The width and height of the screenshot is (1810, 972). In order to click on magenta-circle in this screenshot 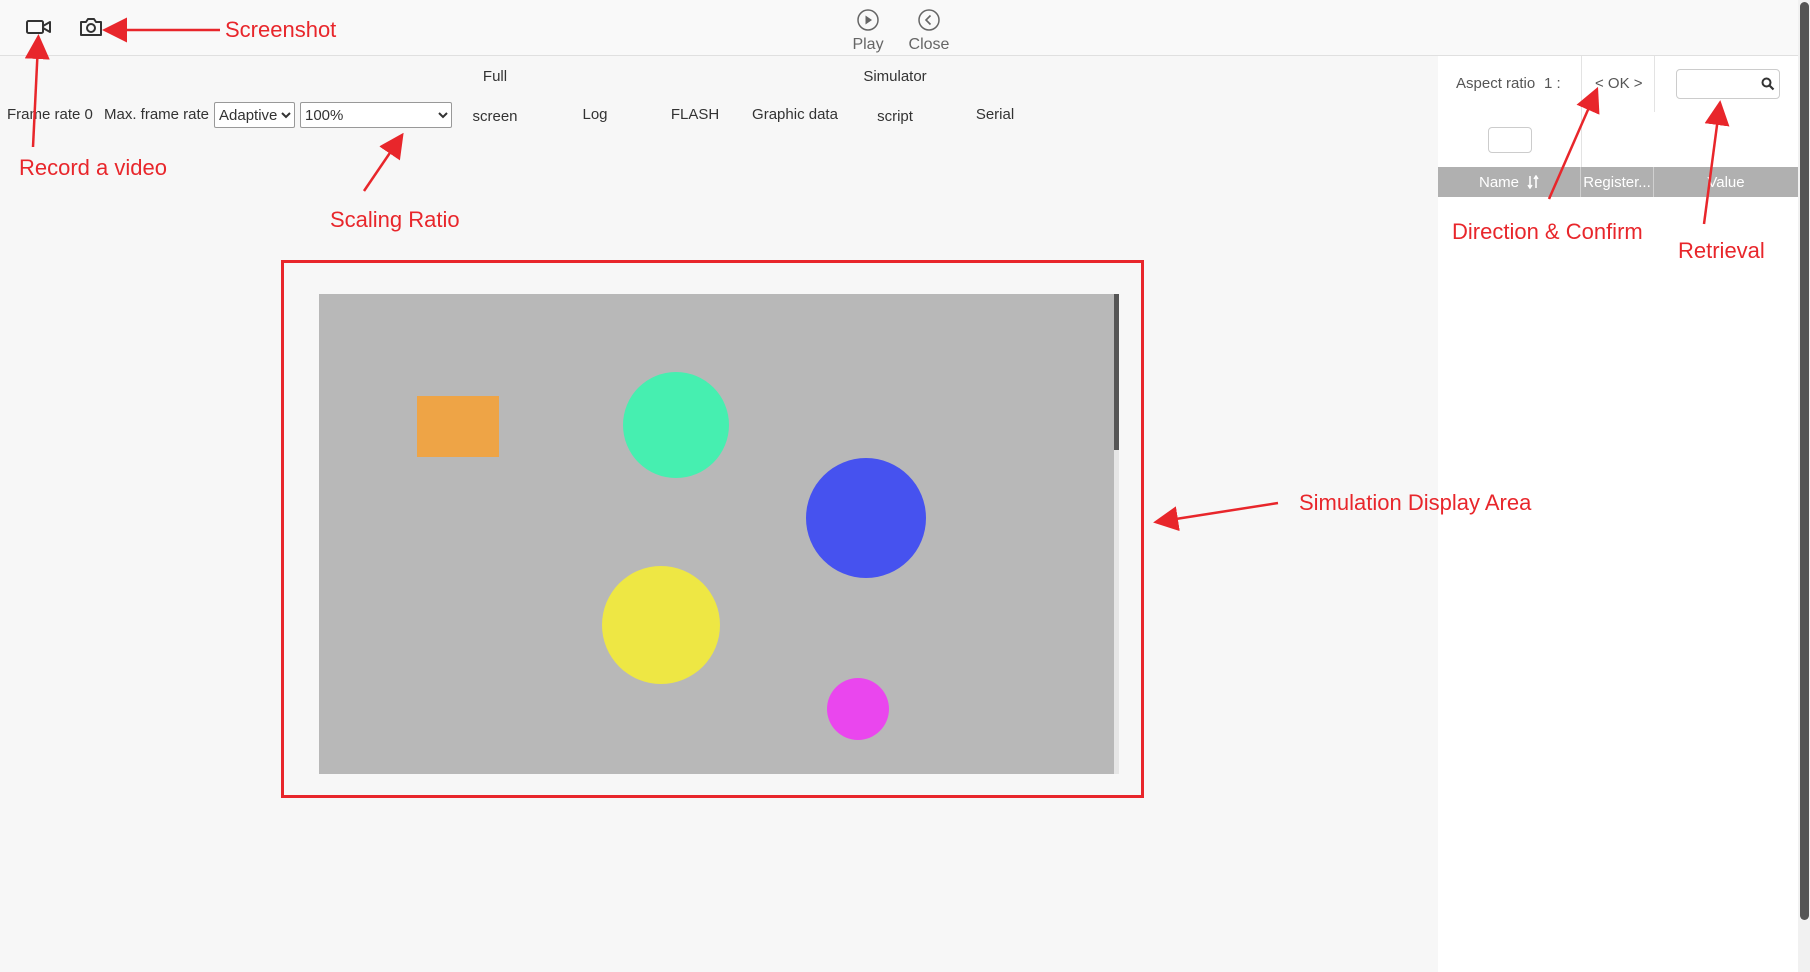, I will do `click(858, 709)`.